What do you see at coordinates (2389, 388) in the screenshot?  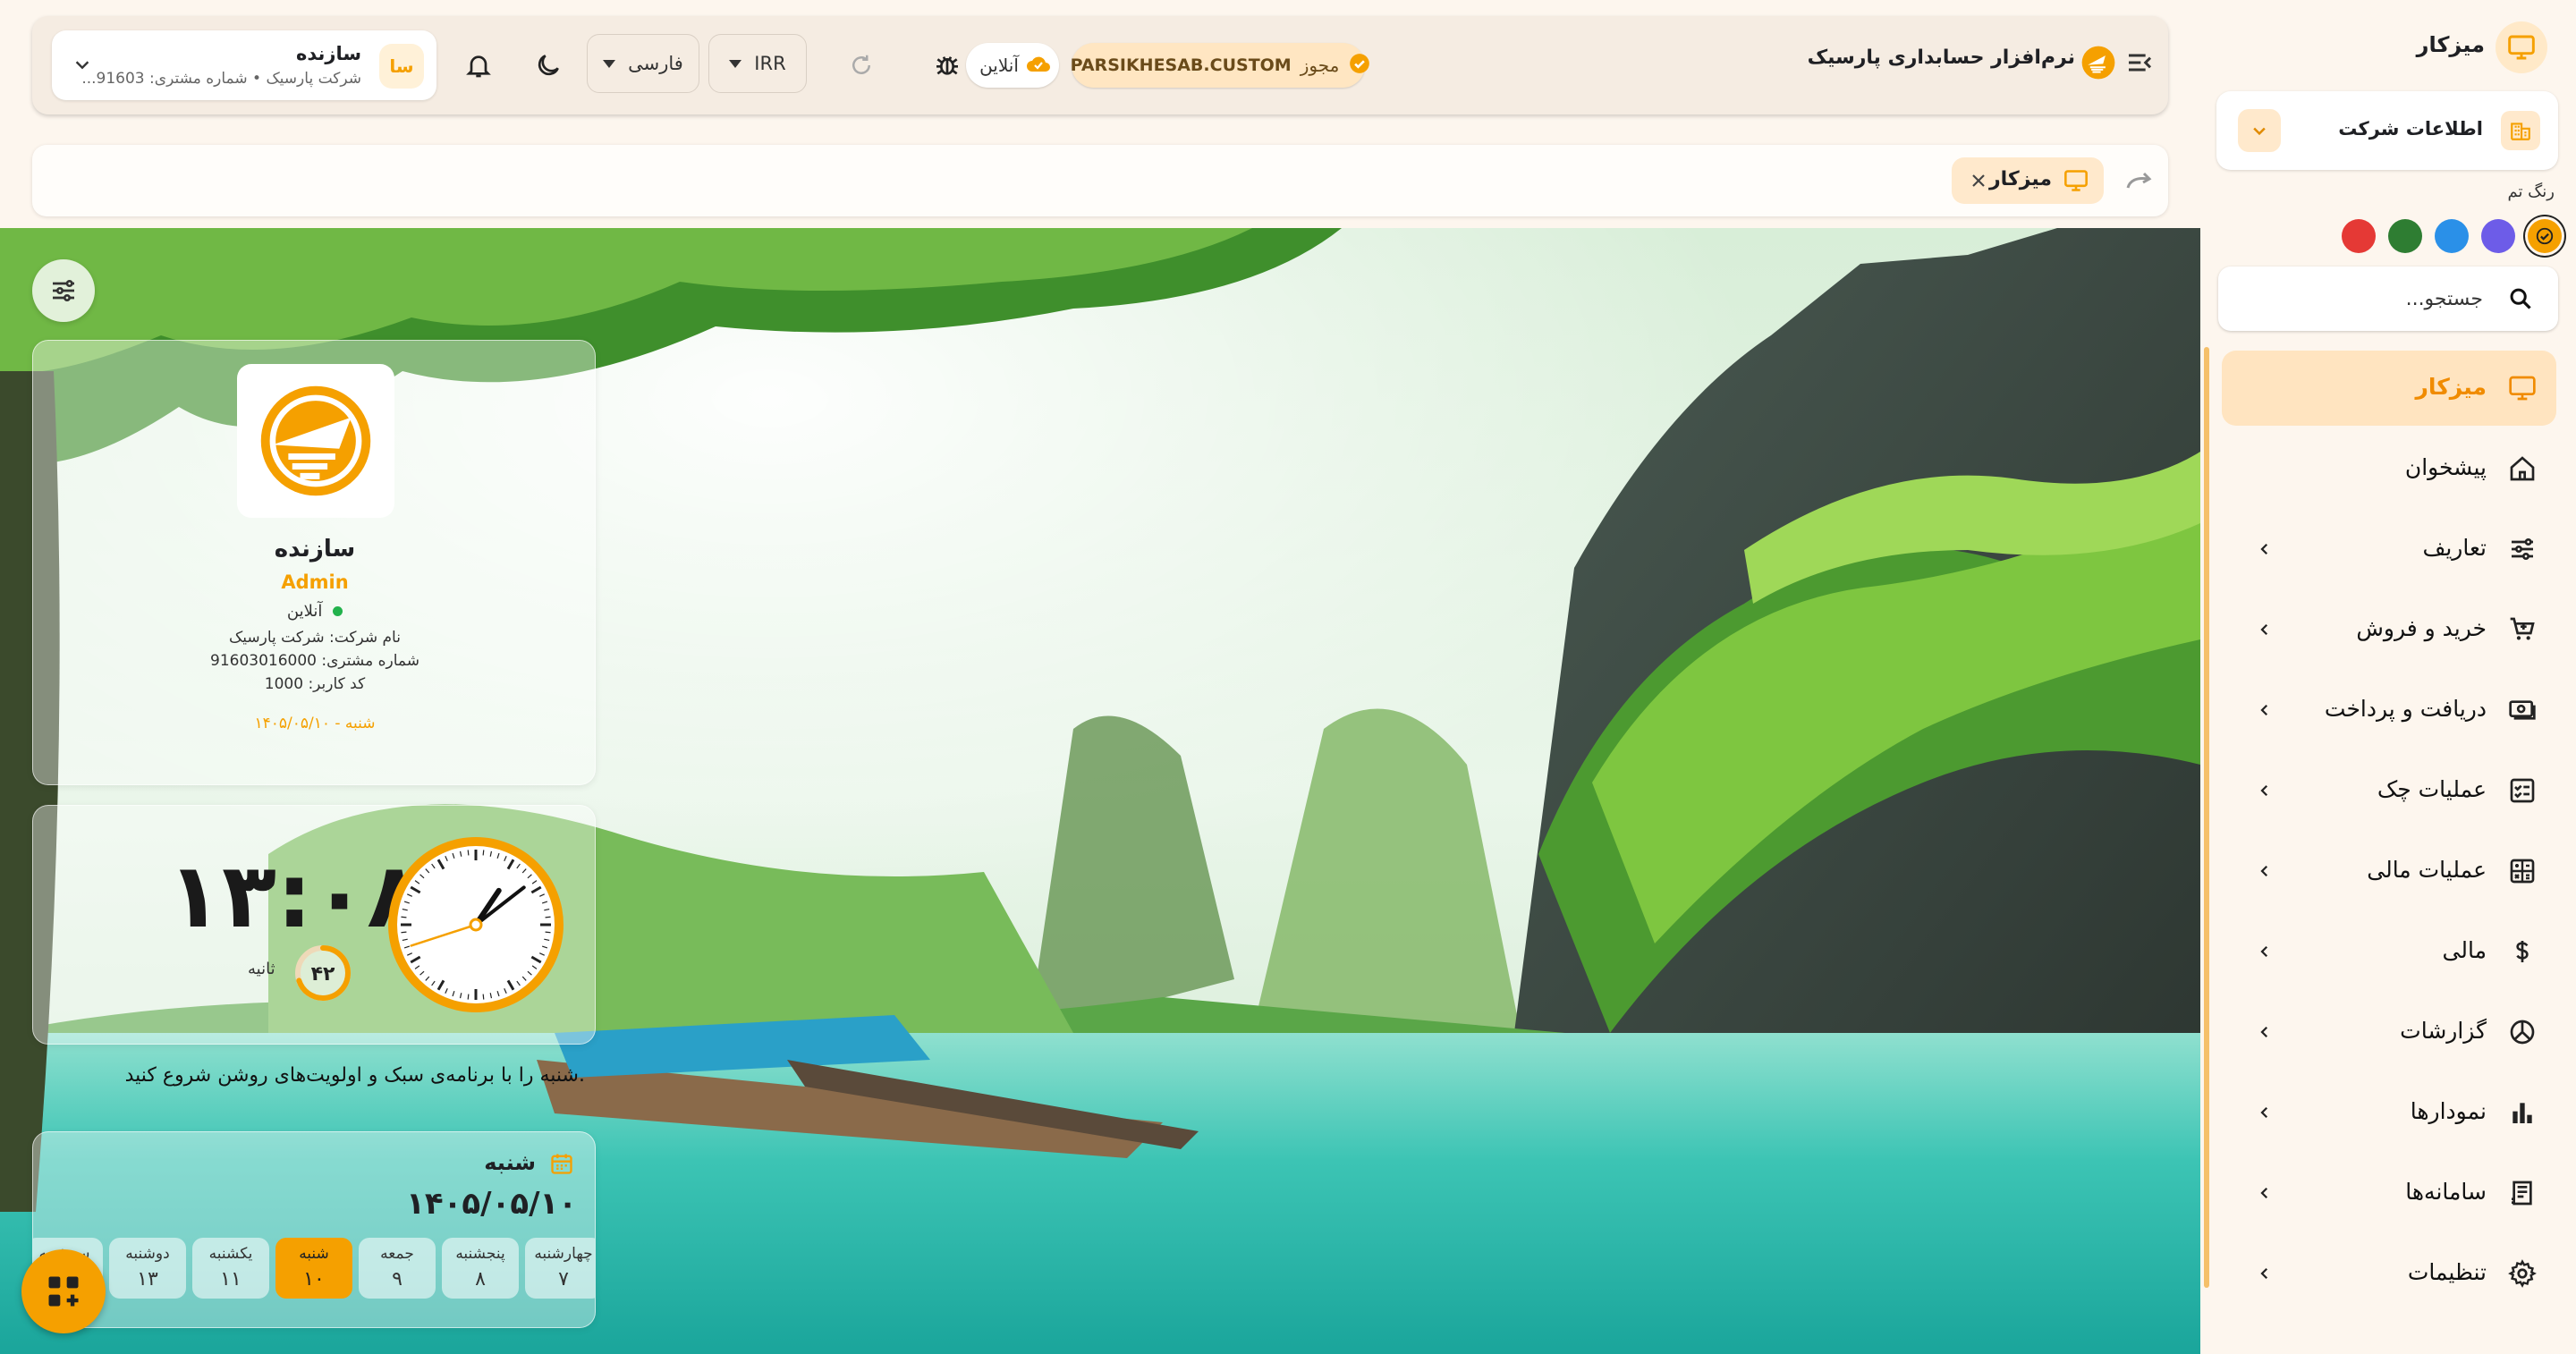 I see `sidebar-item-monitor: میزکار` at bounding box center [2389, 388].